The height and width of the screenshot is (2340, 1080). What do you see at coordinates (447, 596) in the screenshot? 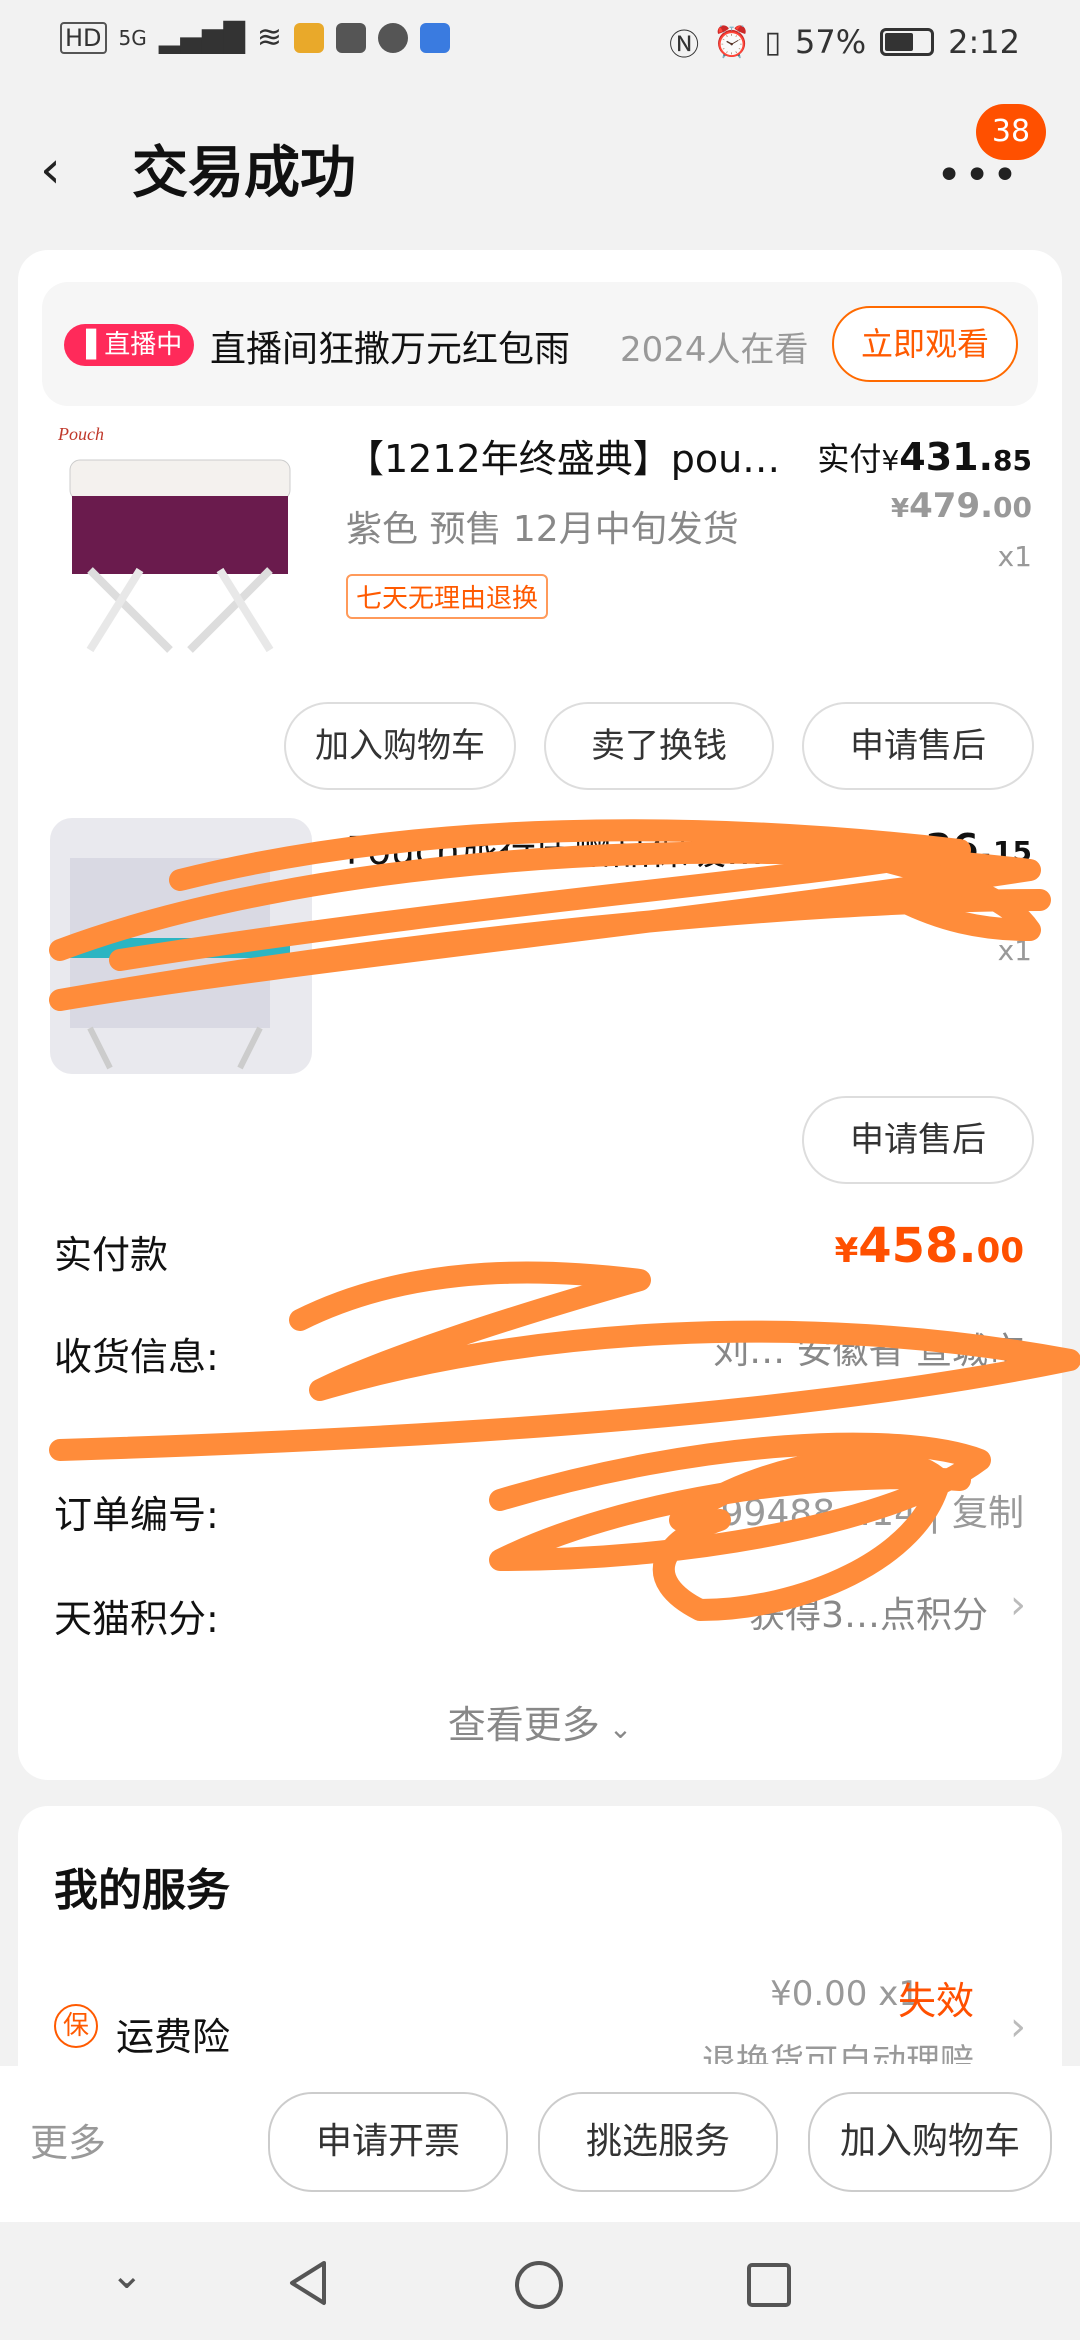
I see `return-policy-tag: 七天无理由退换` at bounding box center [447, 596].